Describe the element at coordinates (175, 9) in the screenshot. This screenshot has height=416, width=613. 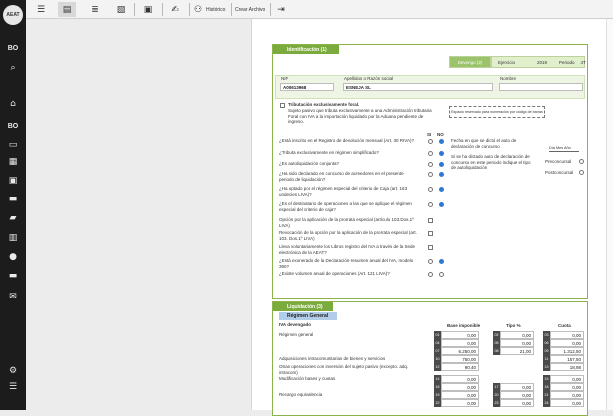
I see `sign-icon: ✍` at that location.